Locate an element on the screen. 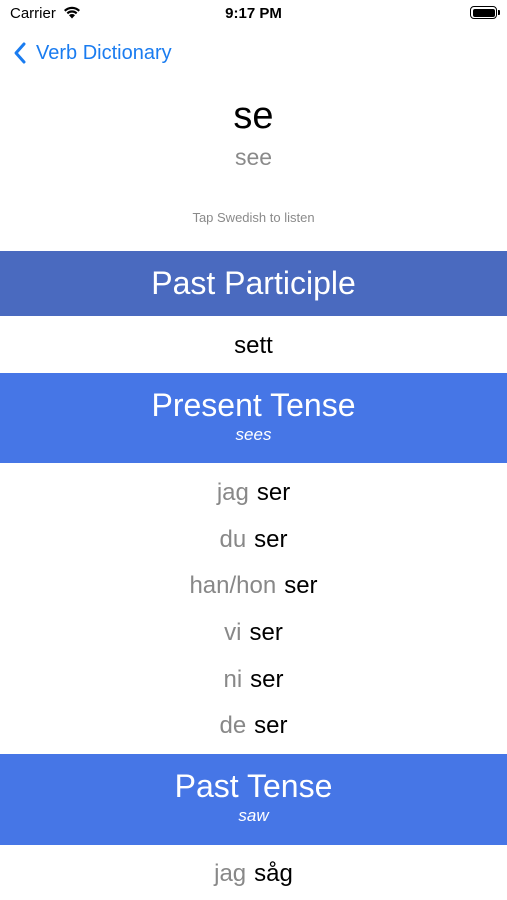  pronoun: han/hon is located at coordinates (233, 585).